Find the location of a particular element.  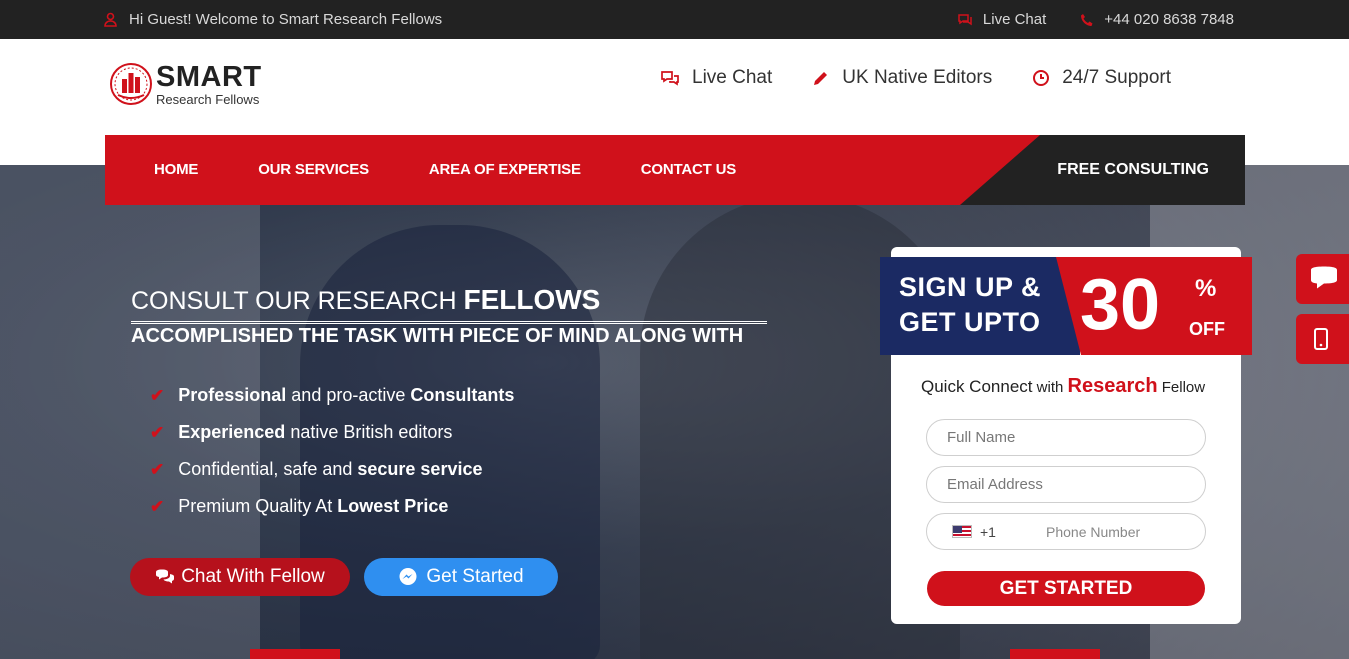

promo-number: 30 is located at coordinates (1120, 305).